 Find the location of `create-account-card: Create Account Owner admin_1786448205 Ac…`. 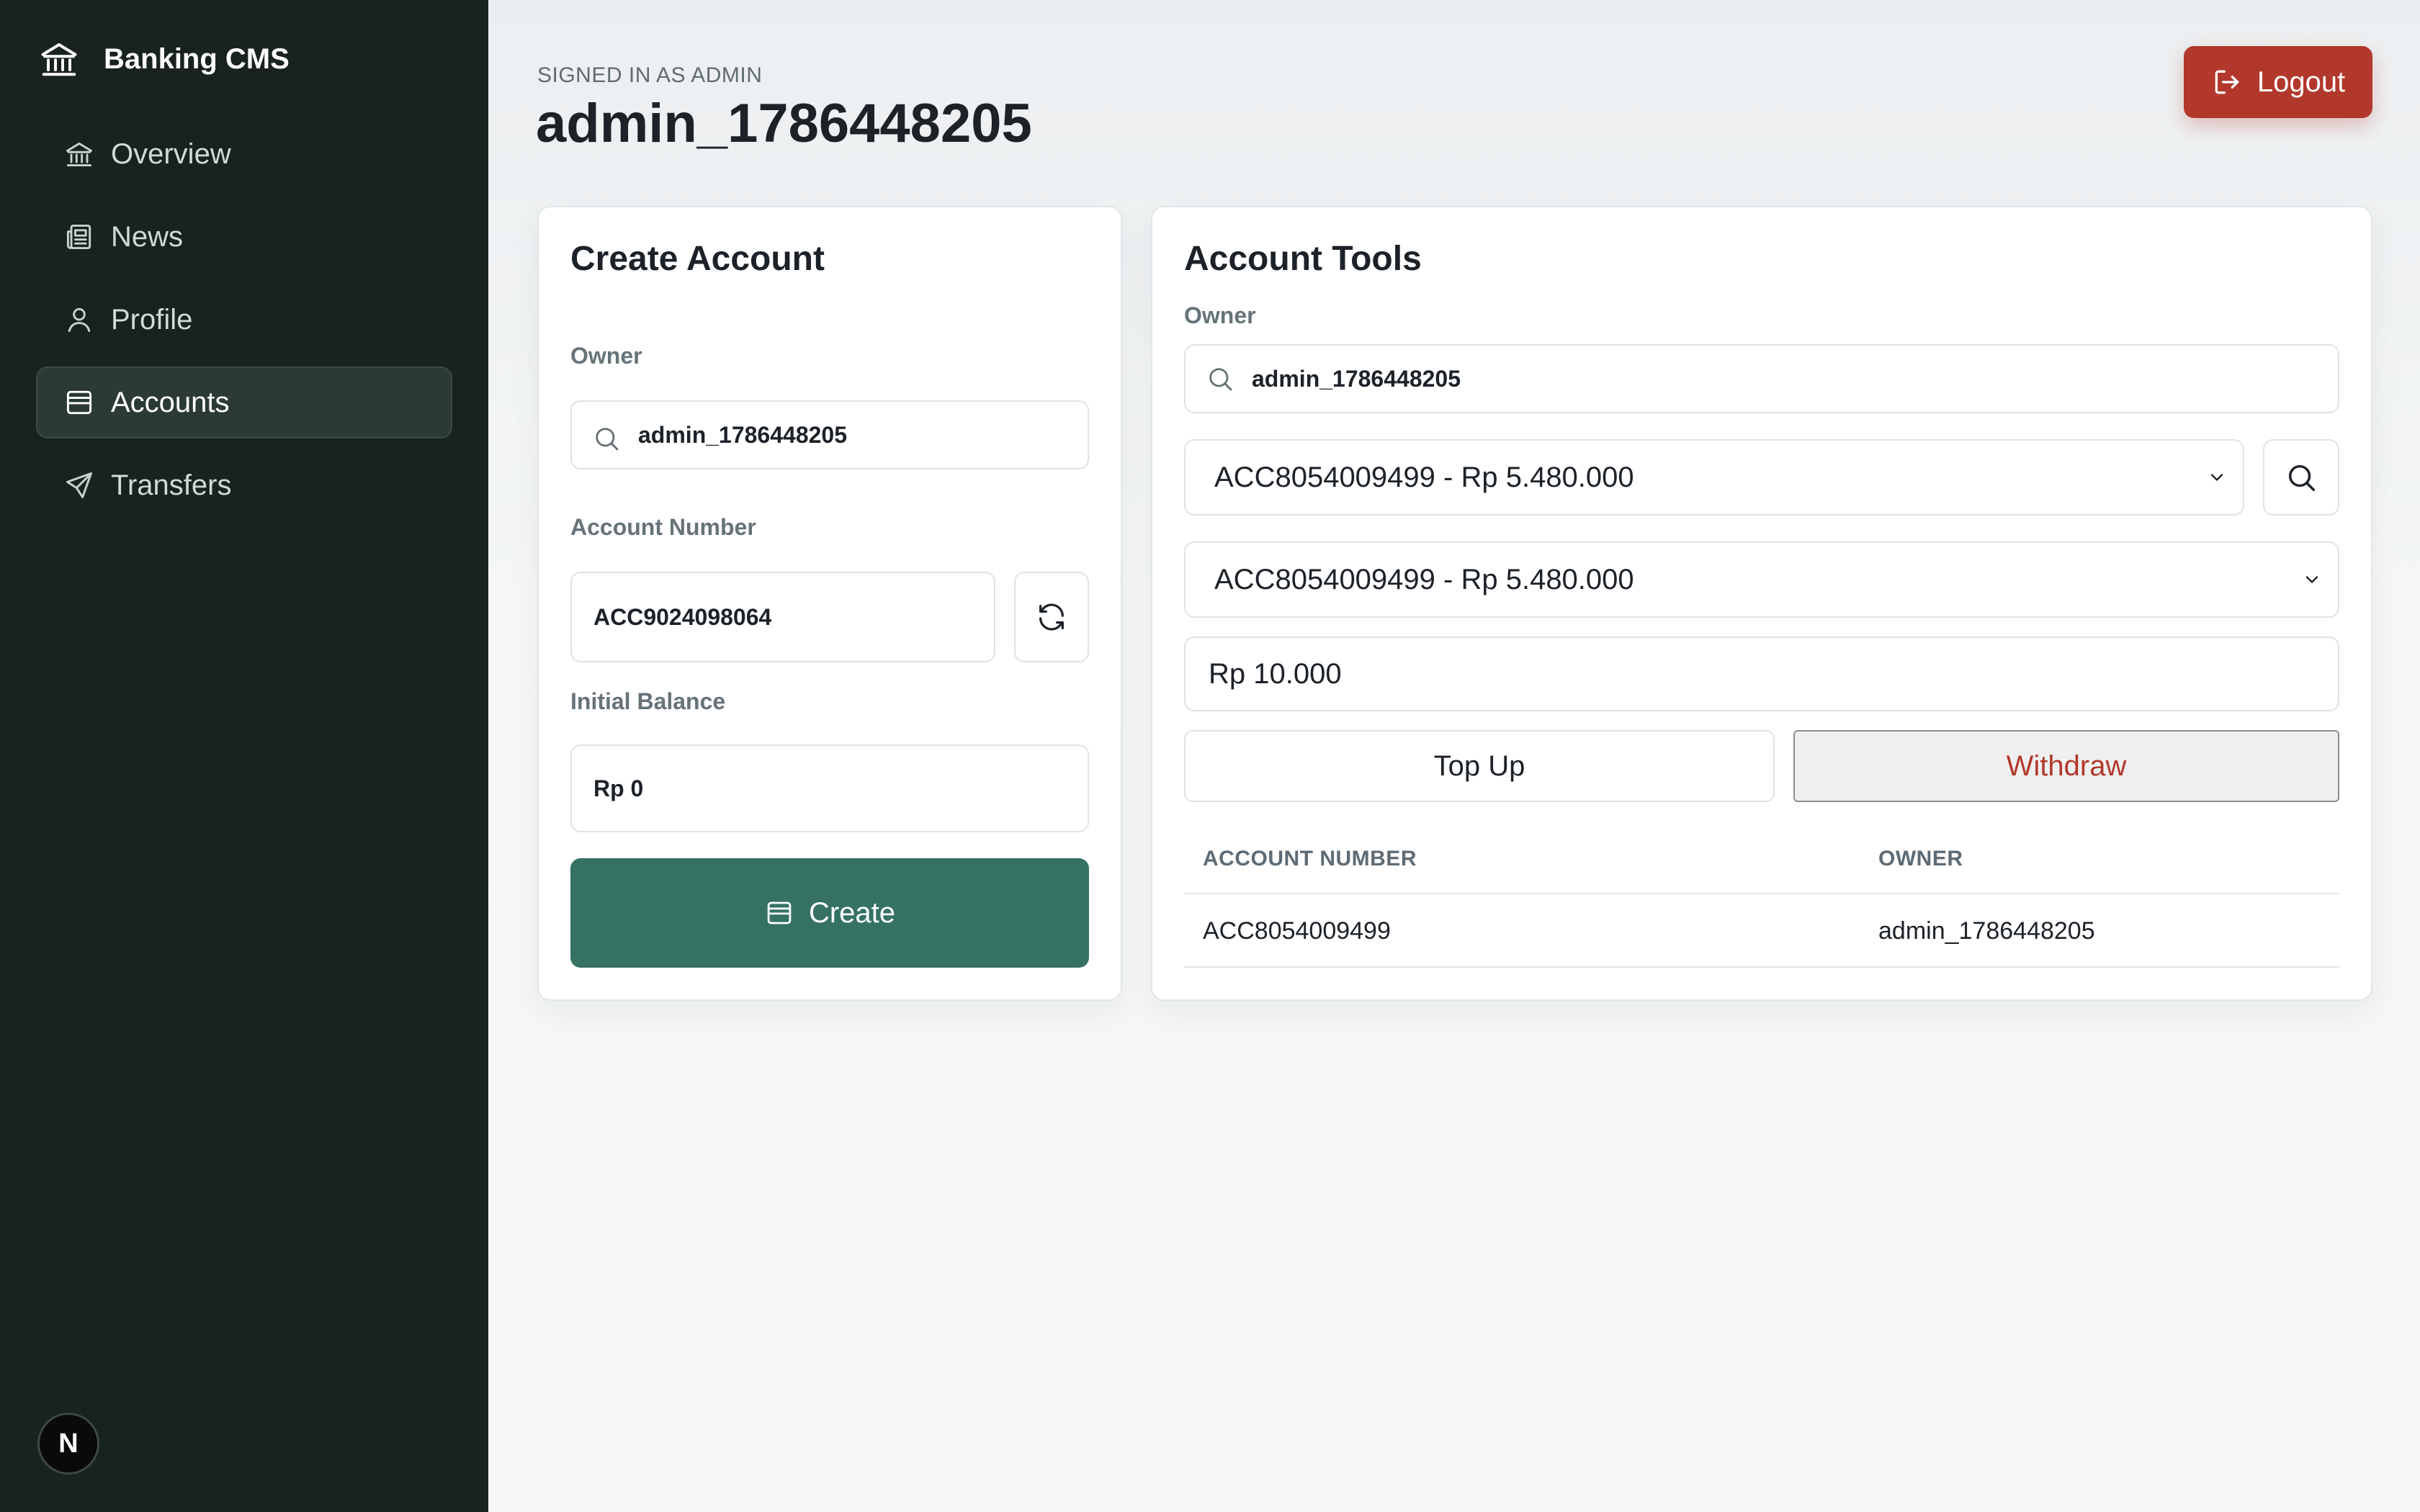

create-account-card: Create Account Owner admin_1786448205 Ac… is located at coordinates (829, 603).